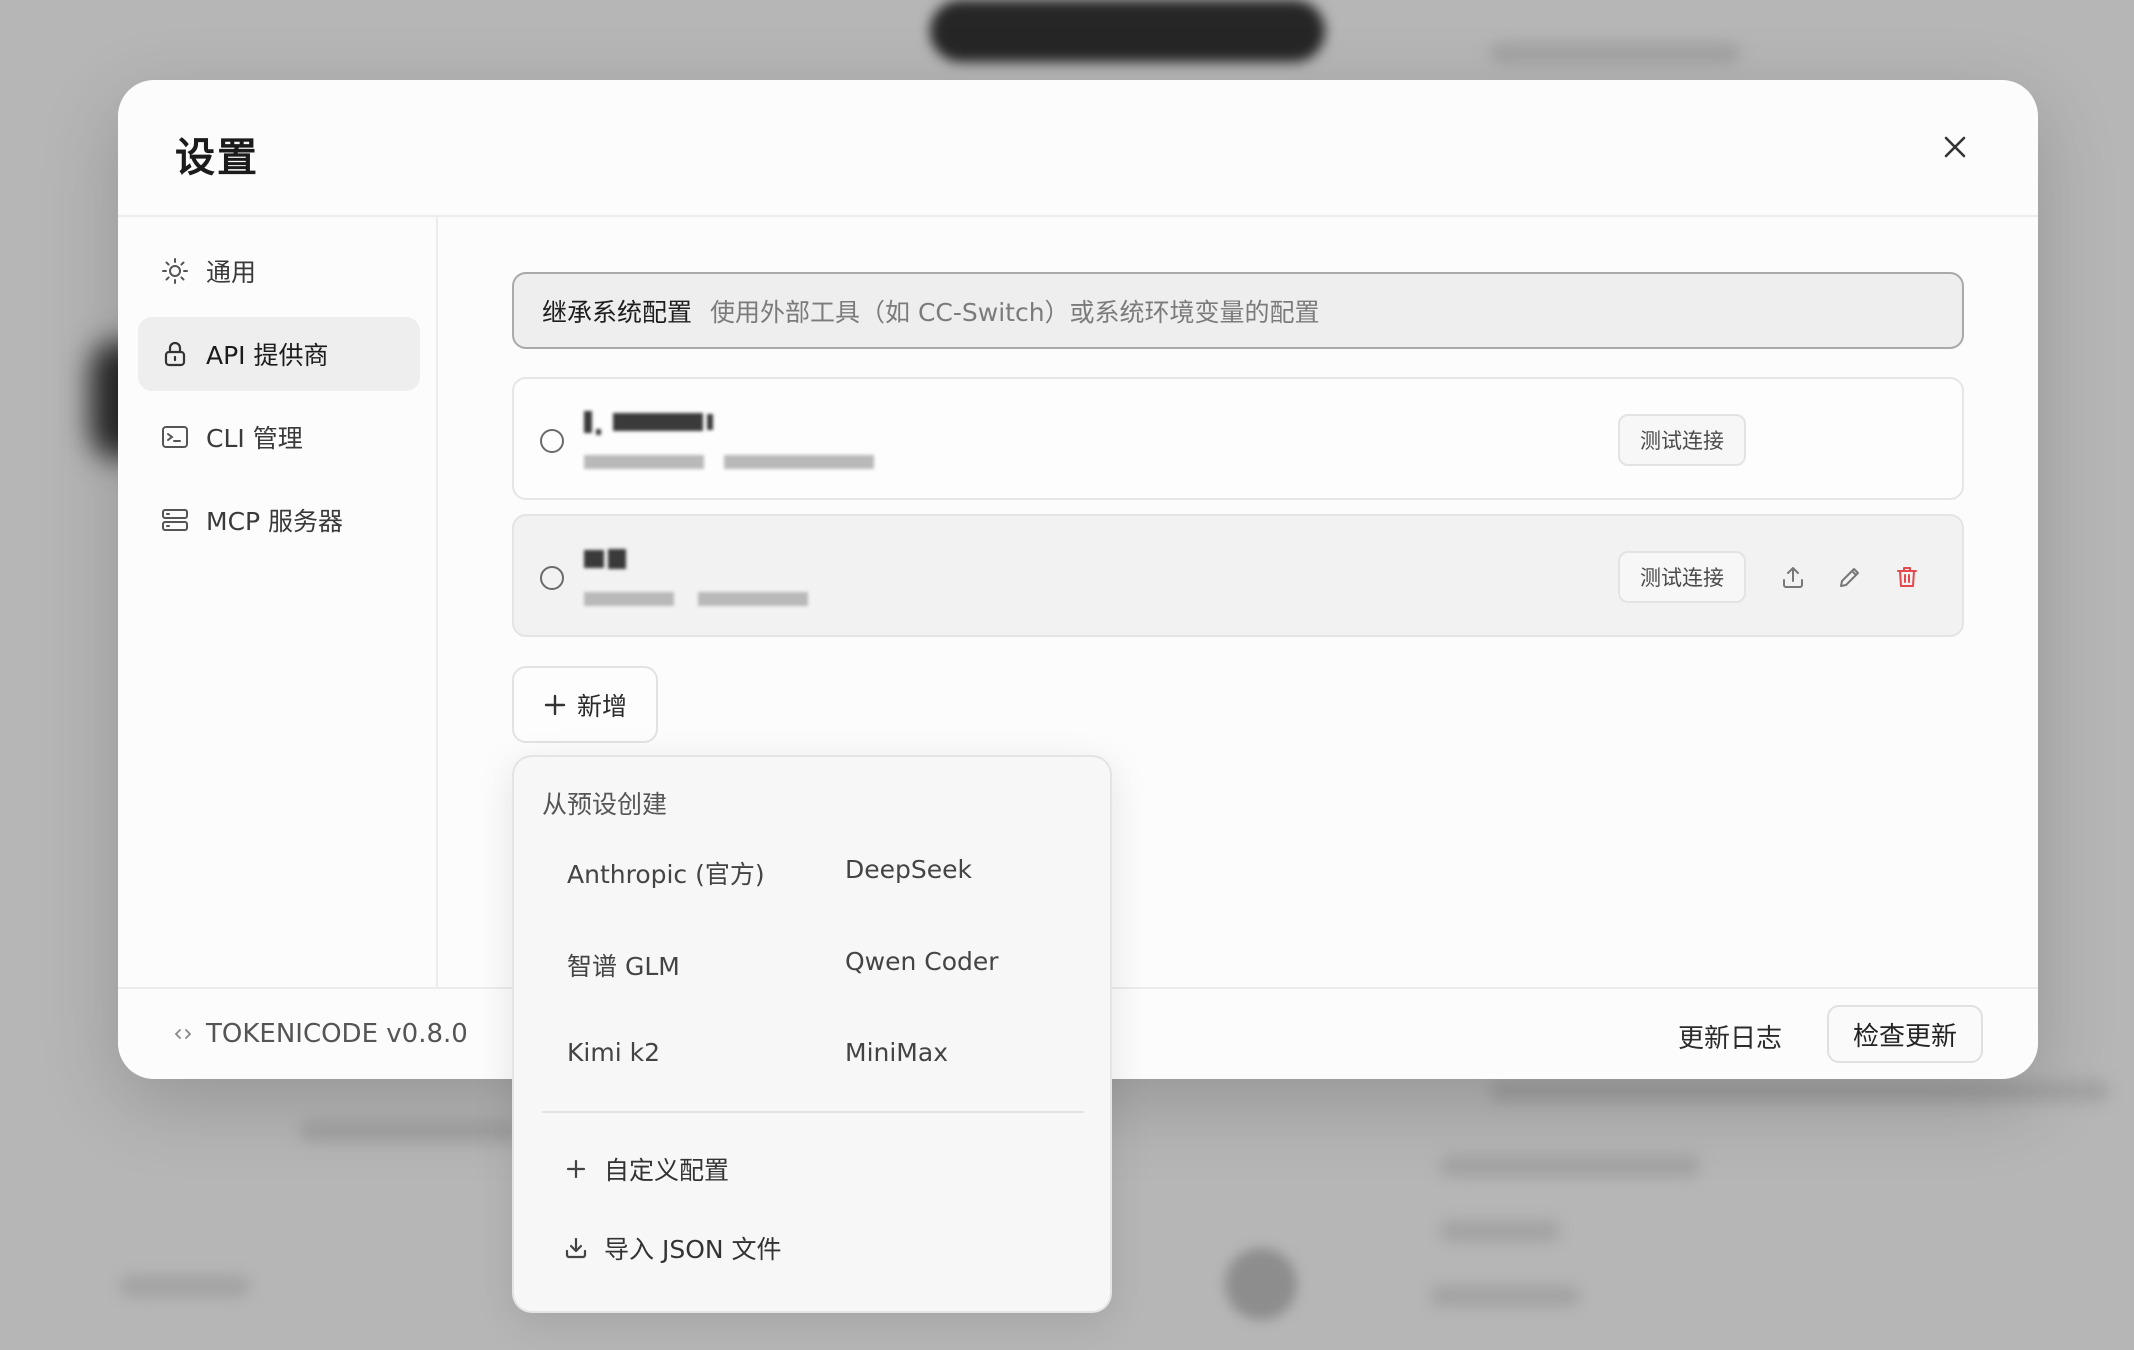 The height and width of the screenshot is (1350, 2134). I want to click on download-icon, so click(576, 1248).